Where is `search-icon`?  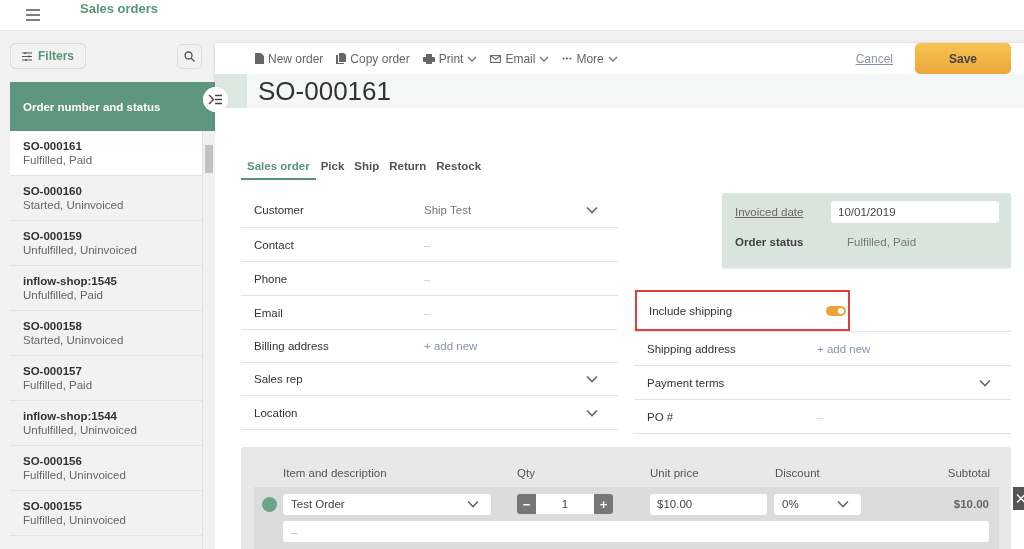
search-icon is located at coordinates (189, 56).